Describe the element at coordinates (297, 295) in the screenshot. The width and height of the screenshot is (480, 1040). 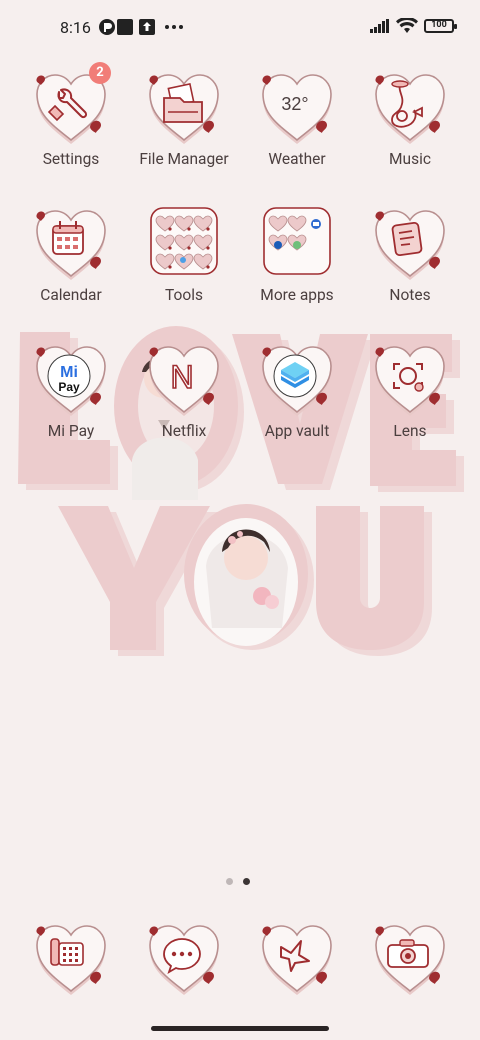
I see `app-label: More apps` at that location.